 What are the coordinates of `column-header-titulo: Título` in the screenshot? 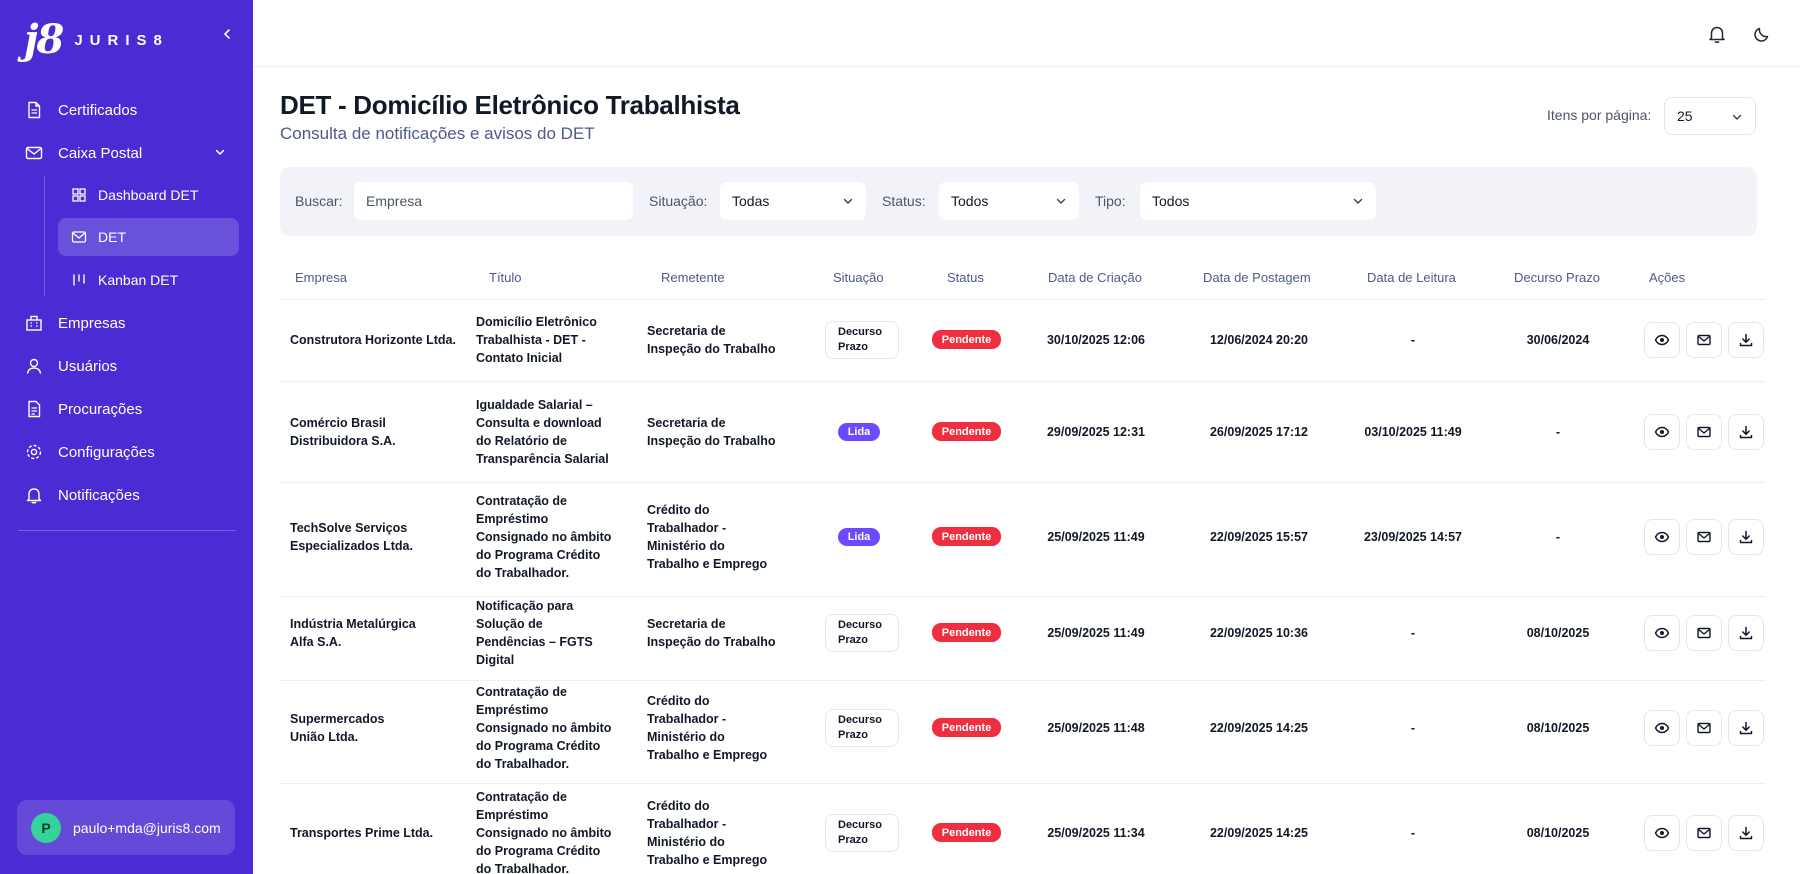 It's located at (505, 277).